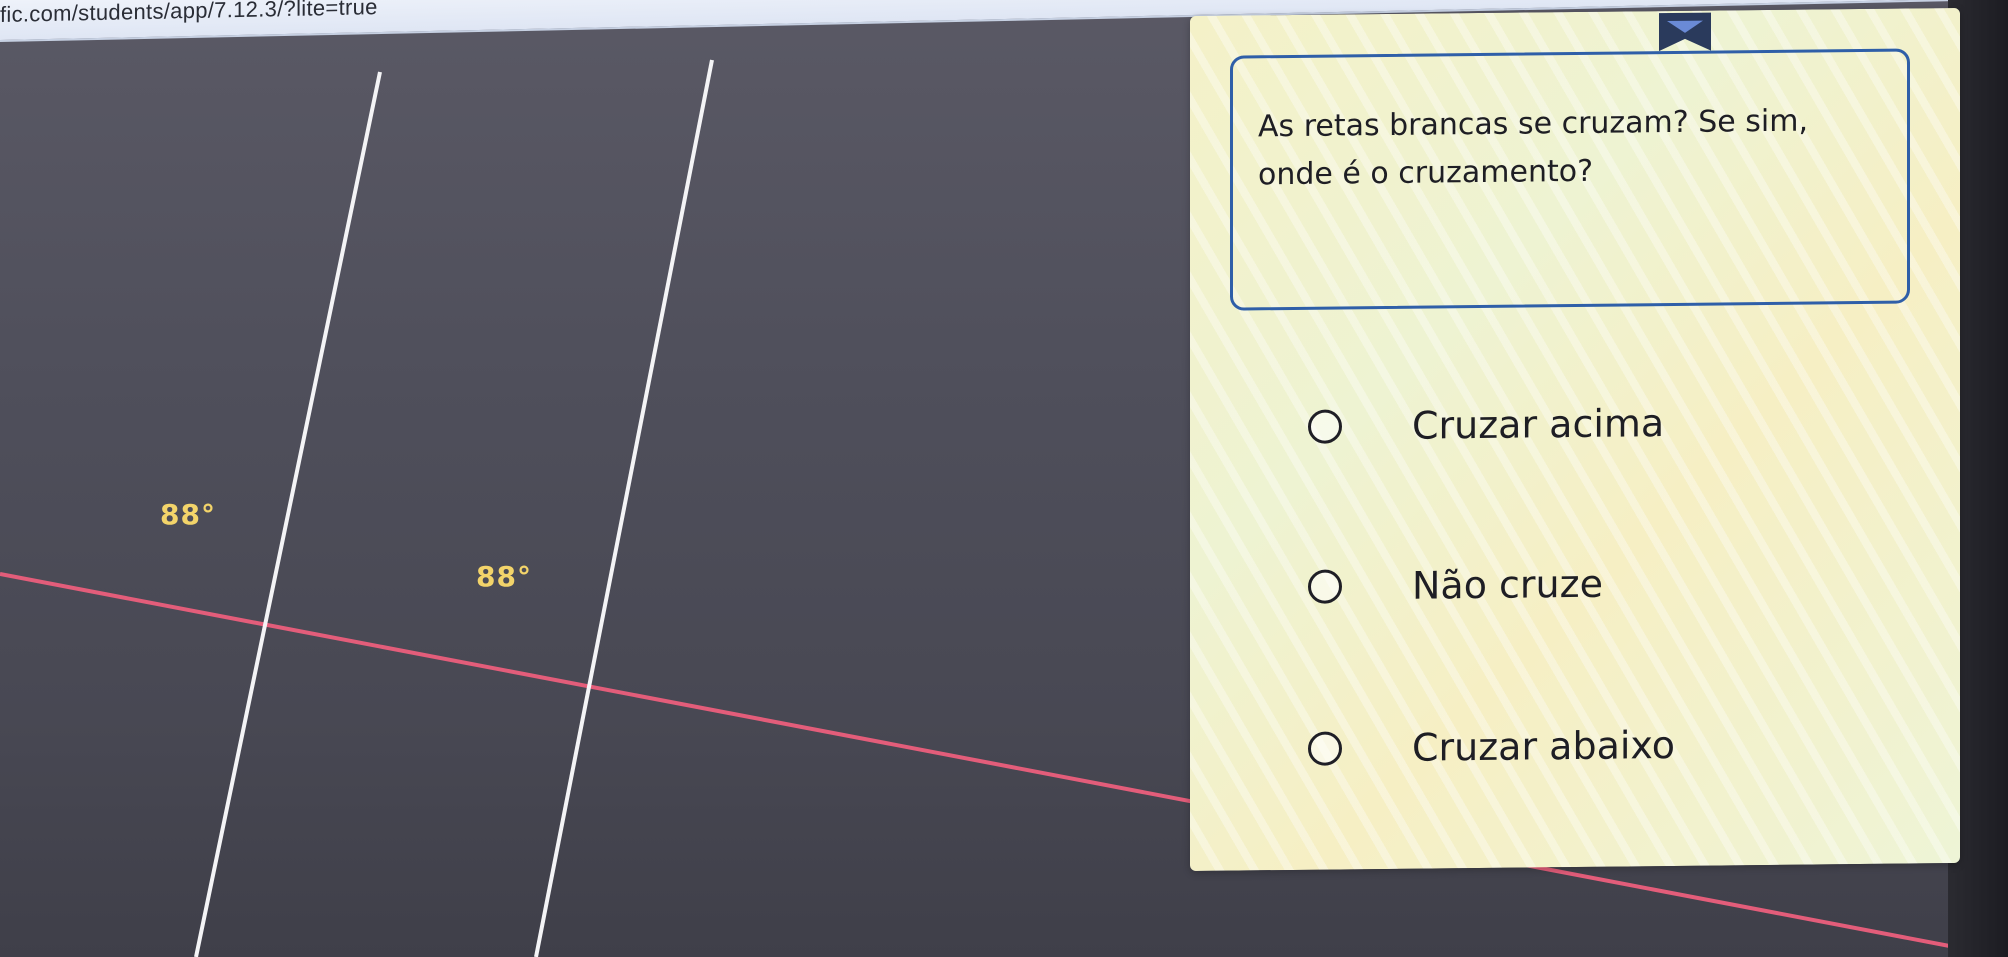 This screenshot has height=957, width=2008. Describe the element at coordinates (1685, 31) in the screenshot. I see `drag-handle-icon` at that location.